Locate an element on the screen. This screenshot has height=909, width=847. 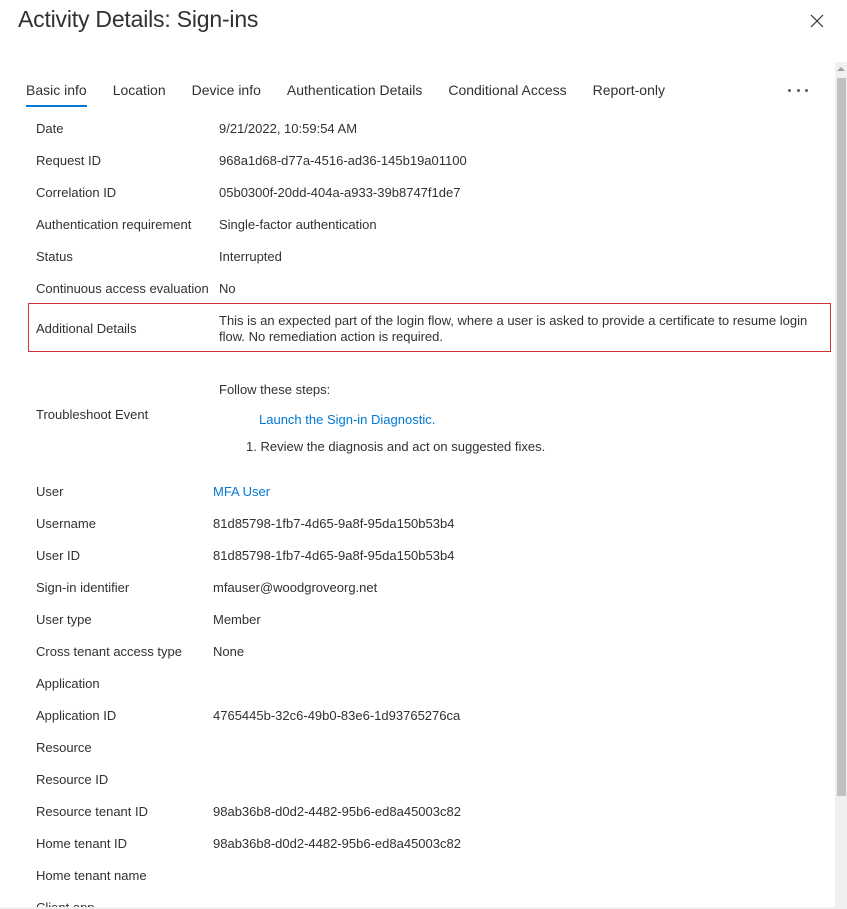
detail-label: Authentication requirement is located at coordinates (114, 224).